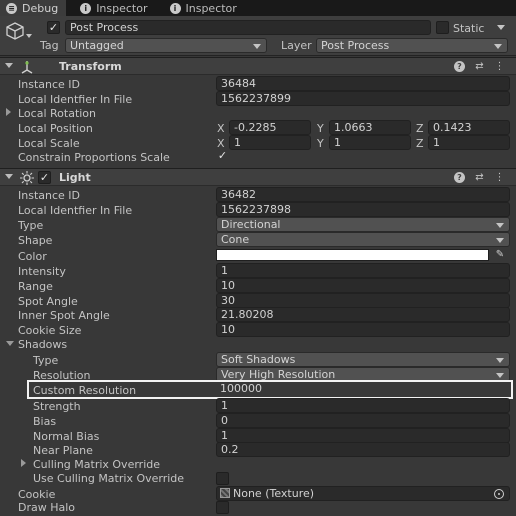 Image resolution: width=516 pixels, height=516 pixels. Describe the element at coordinates (11, 8) in the screenshot. I see `menu-icon: ≡` at that location.